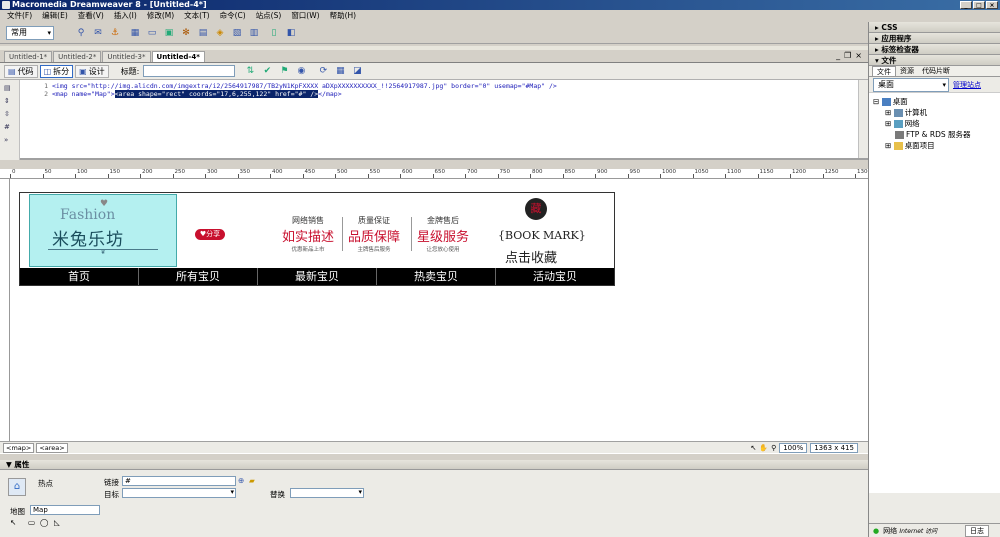 The width and height of the screenshot is (1000, 537). What do you see at coordinates (125, 16) in the screenshot?
I see `menu-insert: 插入(I)` at bounding box center [125, 16].